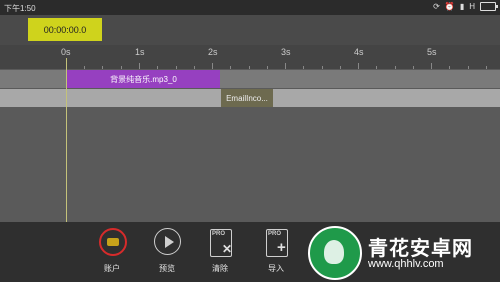 This screenshot has width=500, height=282. I want to click on watermark-url: www.qhhlv.com, so click(406, 264).